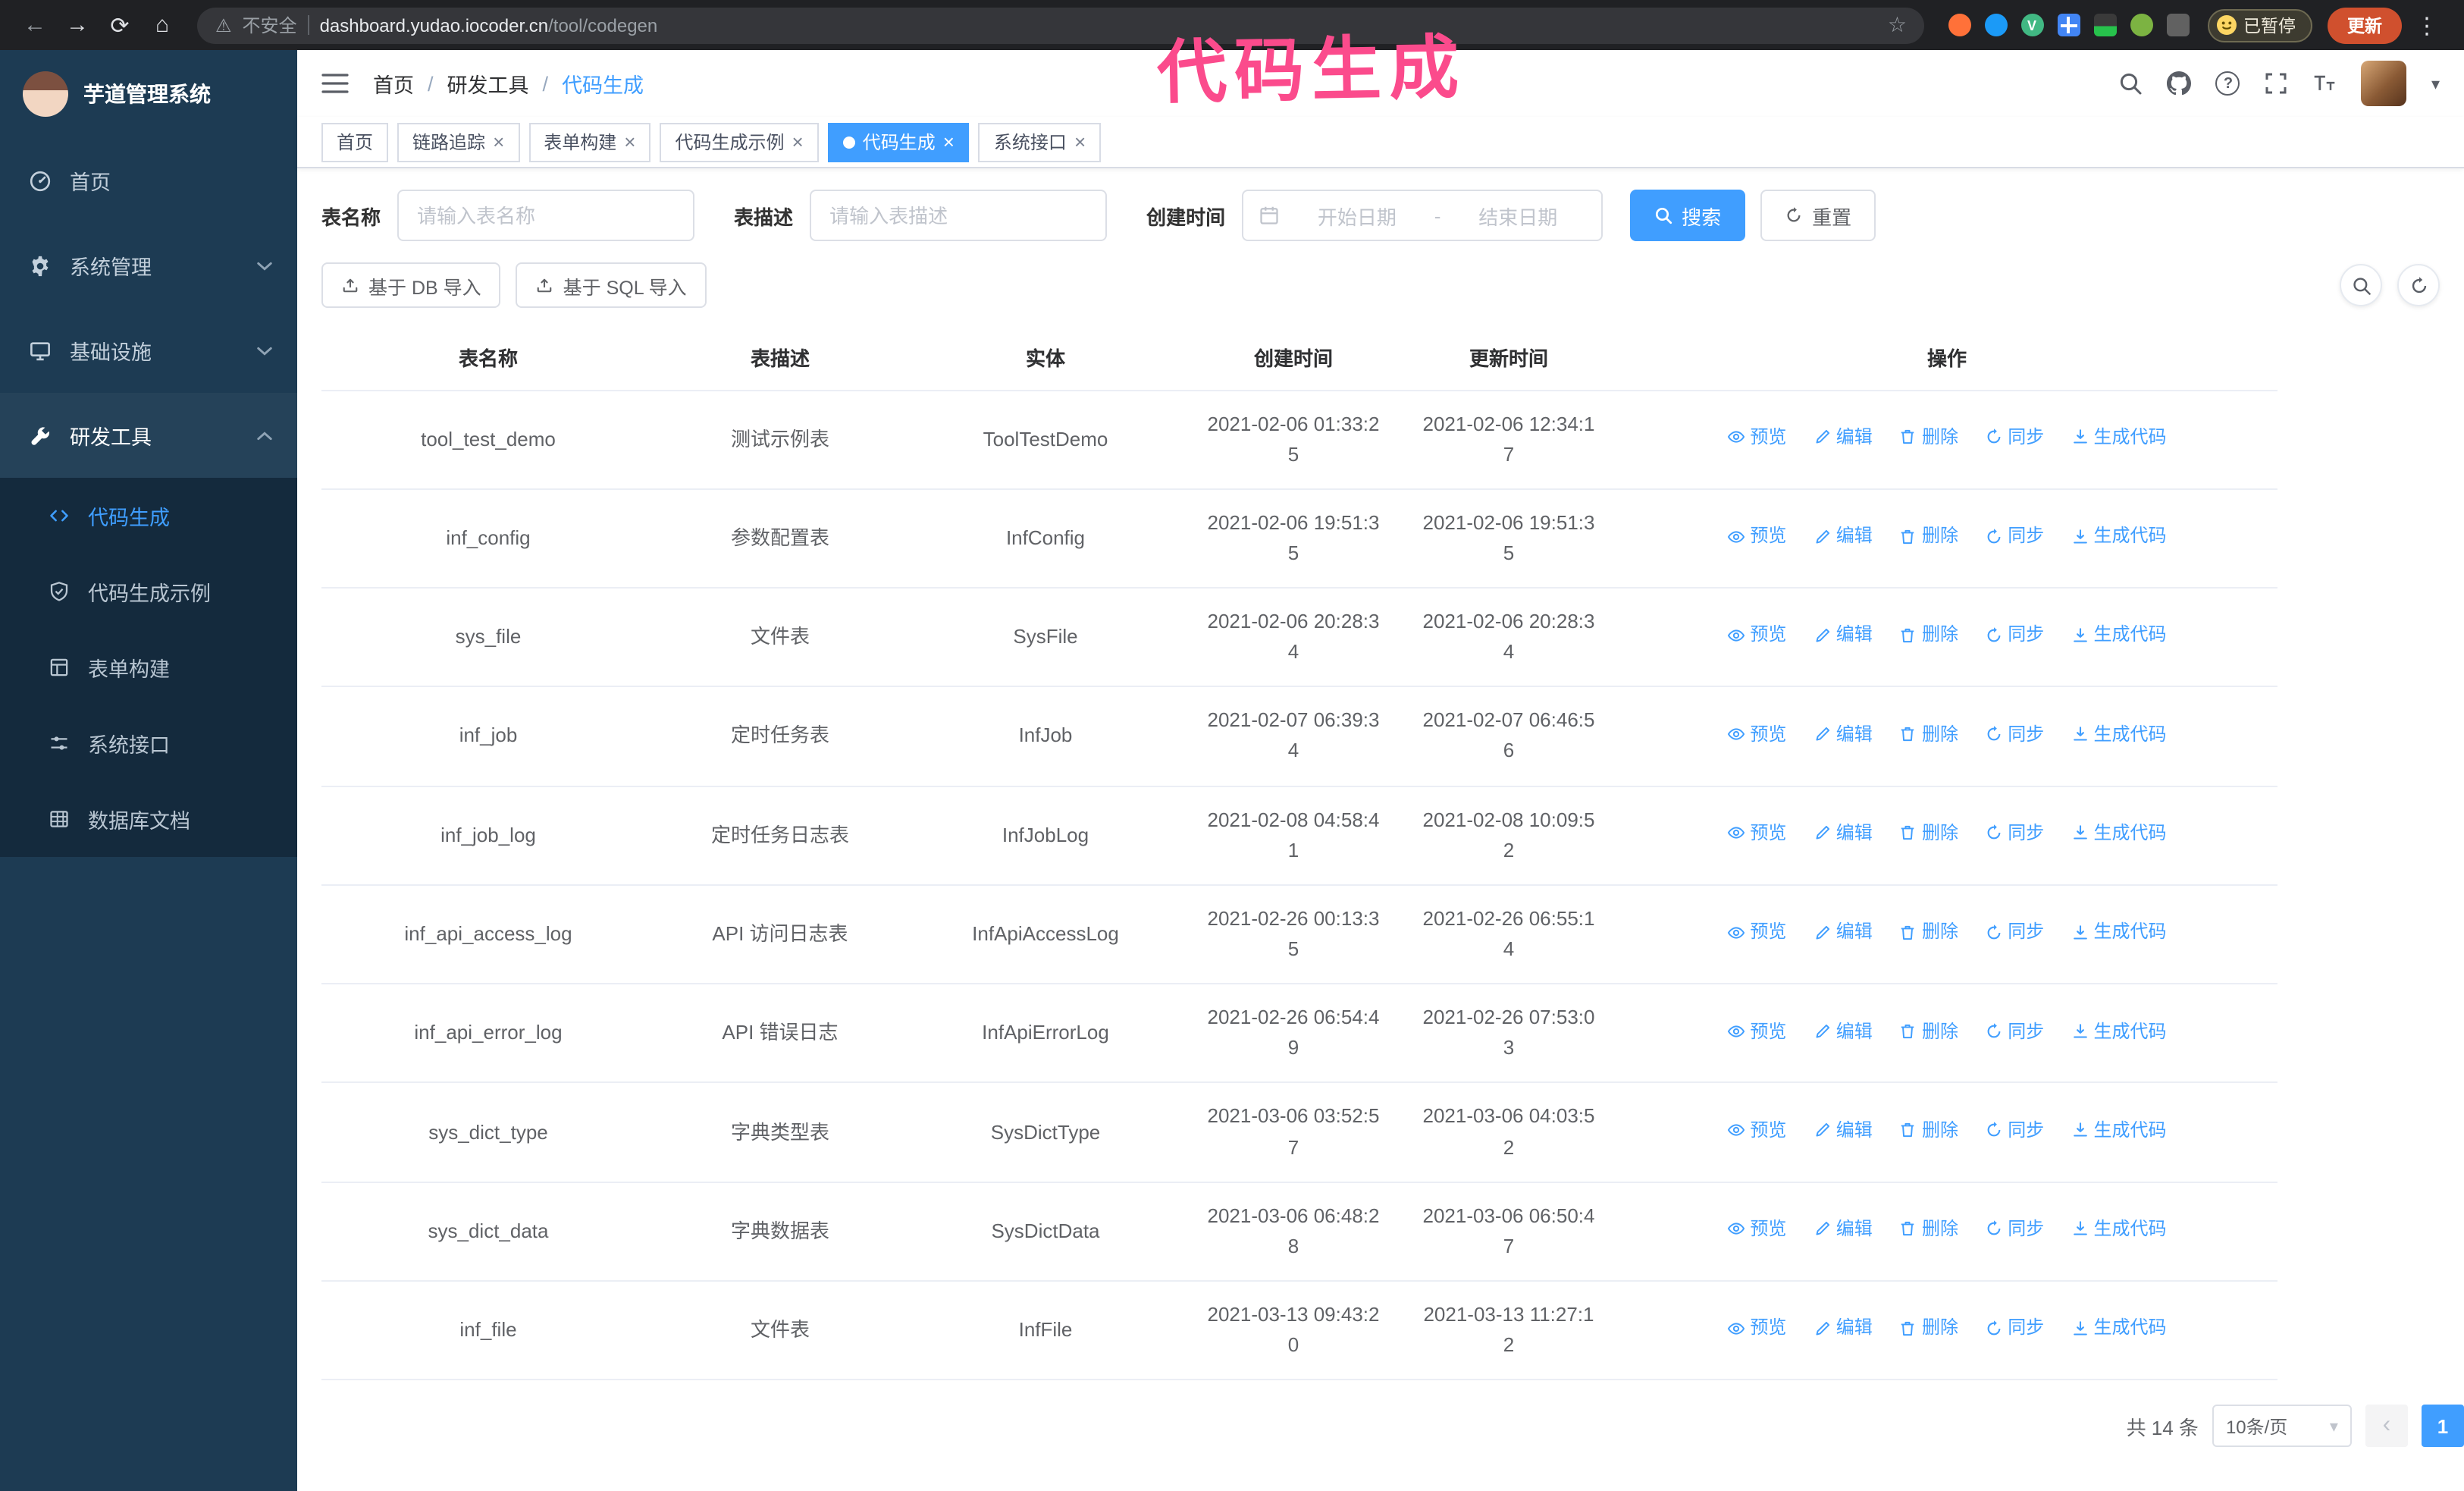 The height and width of the screenshot is (1491, 2464). What do you see at coordinates (35, 25) in the screenshot?
I see `back-icon: ←` at bounding box center [35, 25].